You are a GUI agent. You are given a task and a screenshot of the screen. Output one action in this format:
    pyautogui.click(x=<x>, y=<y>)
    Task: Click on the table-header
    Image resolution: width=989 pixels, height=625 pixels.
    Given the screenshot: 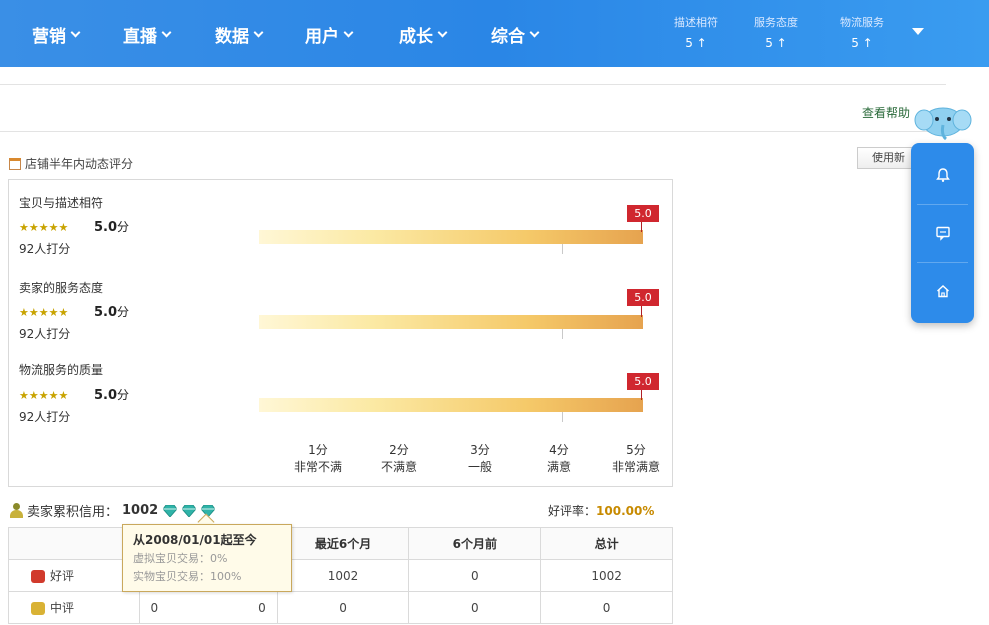 What is the action you would take?
    pyautogui.click(x=74, y=543)
    